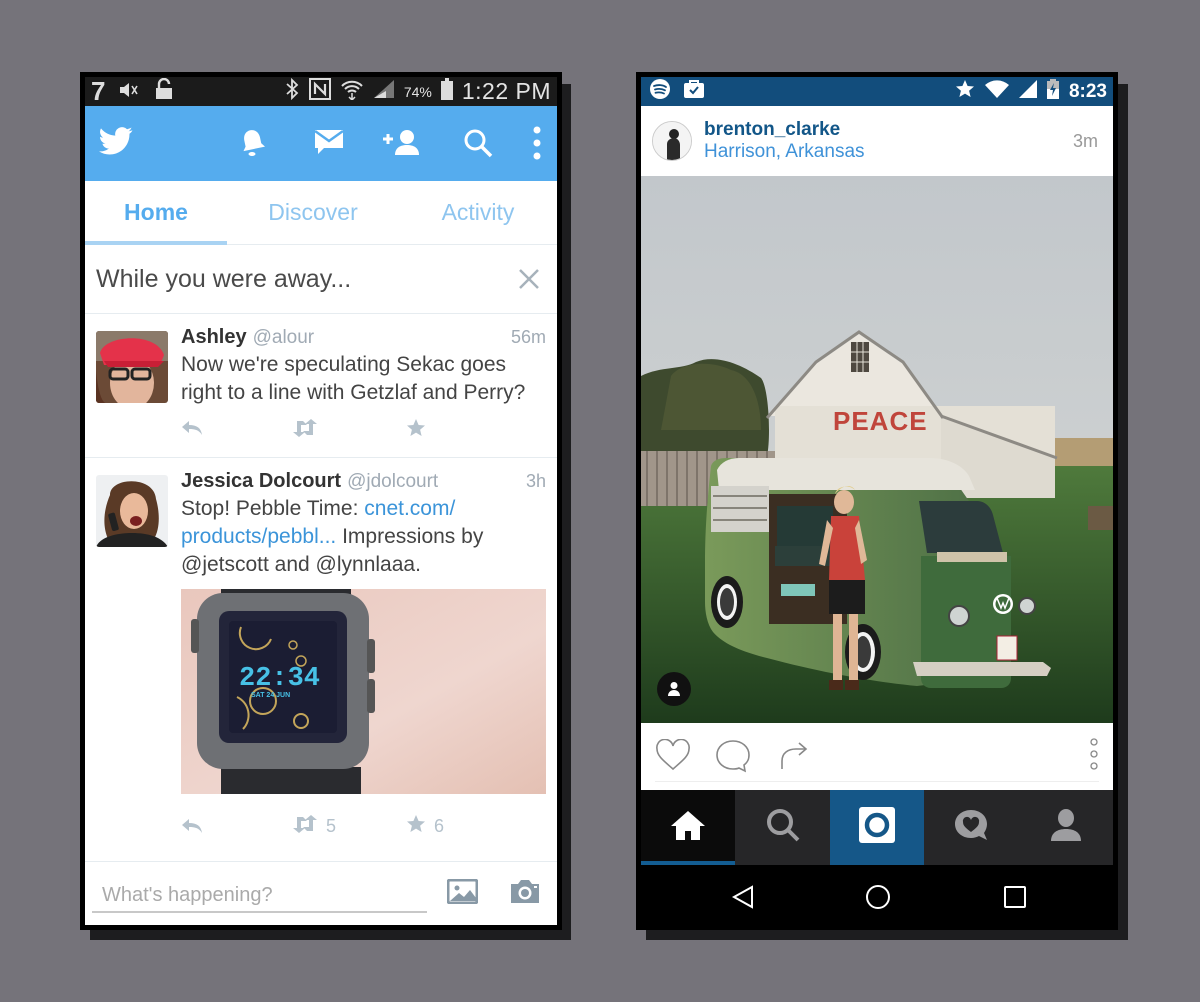 This screenshot has height=1002, width=1200. Describe the element at coordinates (478, 212) in the screenshot. I see `tab-activity: Activity` at that location.